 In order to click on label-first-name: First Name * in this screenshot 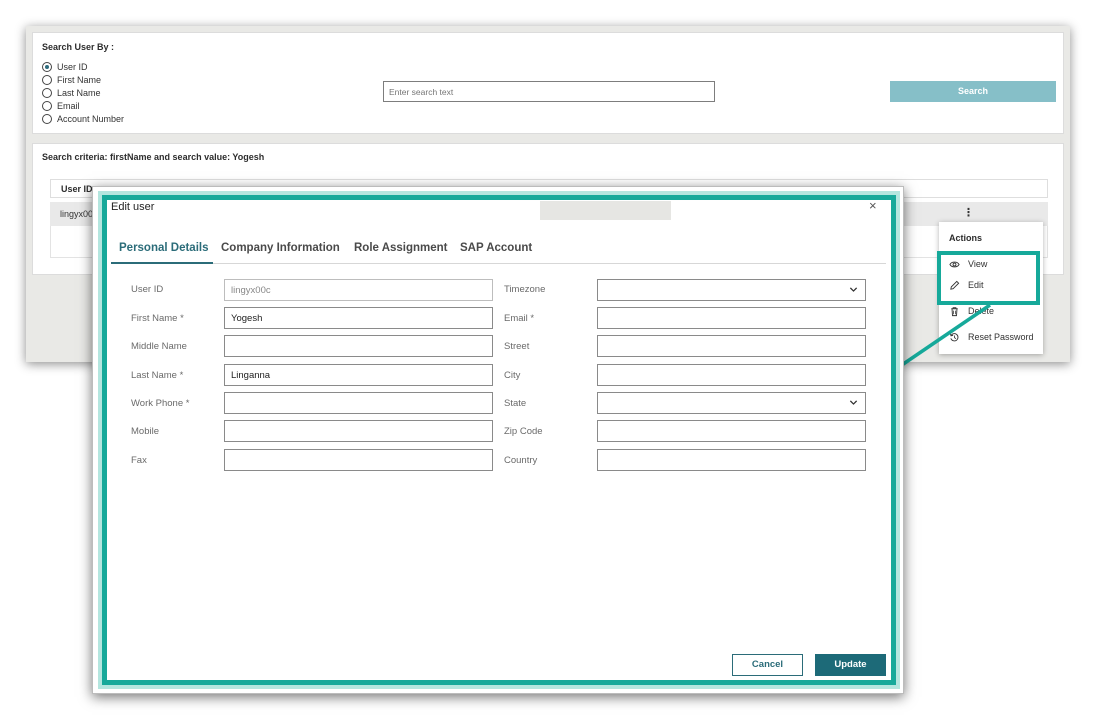, I will do `click(157, 318)`.